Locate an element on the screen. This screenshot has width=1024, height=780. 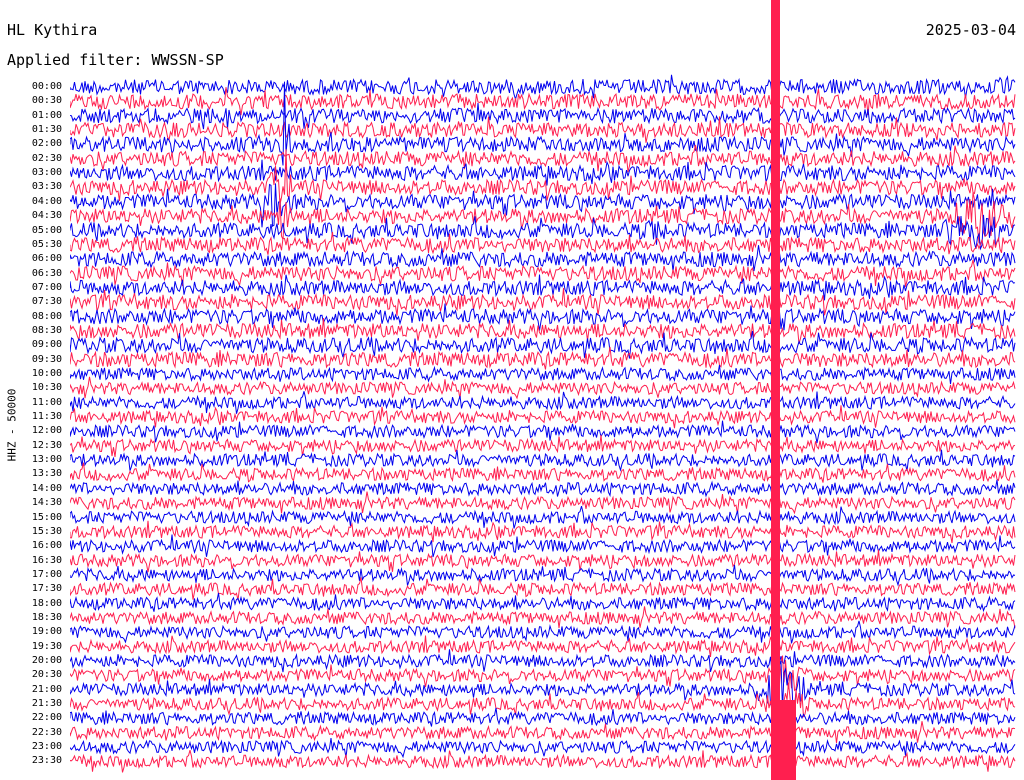
time-label: 01:30 is located at coordinates (46, 130).